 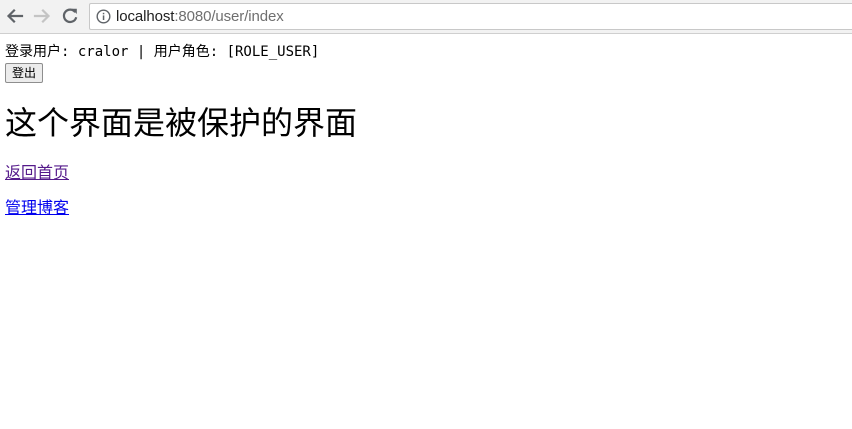 I want to click on browser-toolbar: localhost:8080/user/index, so click(x=426, y=17).